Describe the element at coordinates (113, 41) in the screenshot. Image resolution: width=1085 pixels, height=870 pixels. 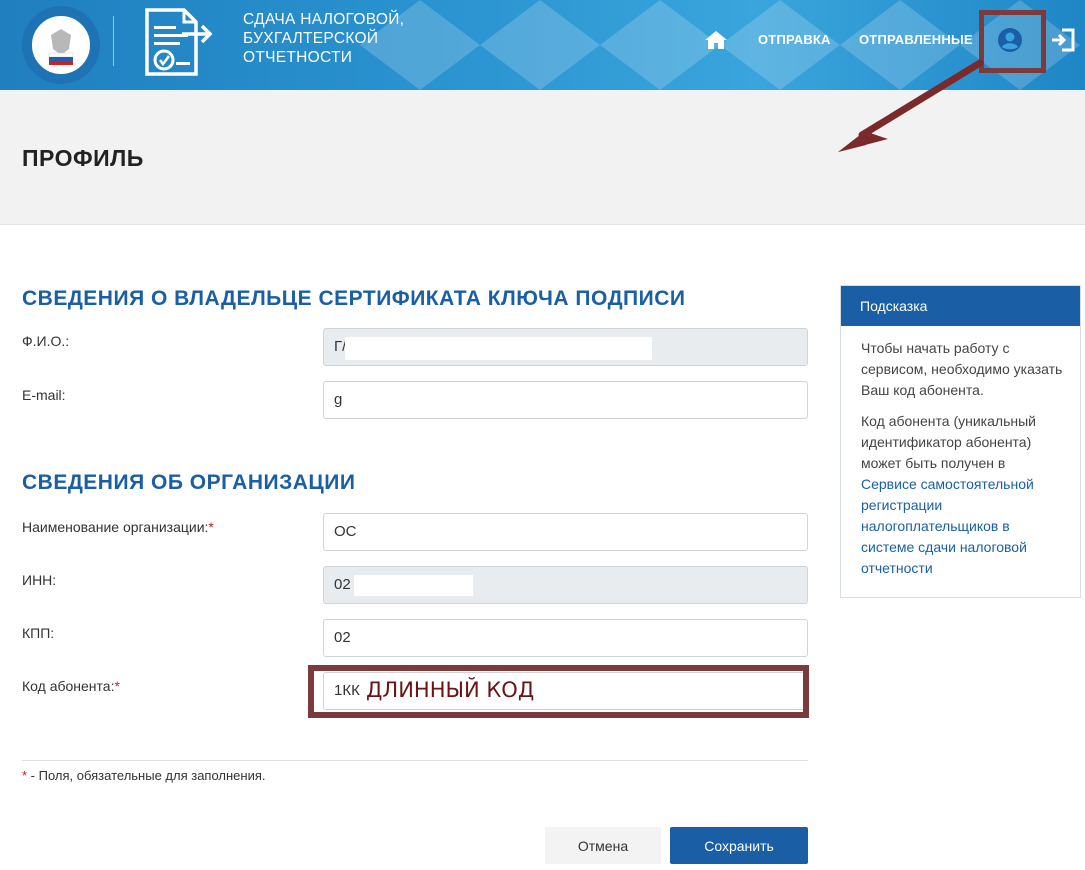
I see `logo-divider` at that location.